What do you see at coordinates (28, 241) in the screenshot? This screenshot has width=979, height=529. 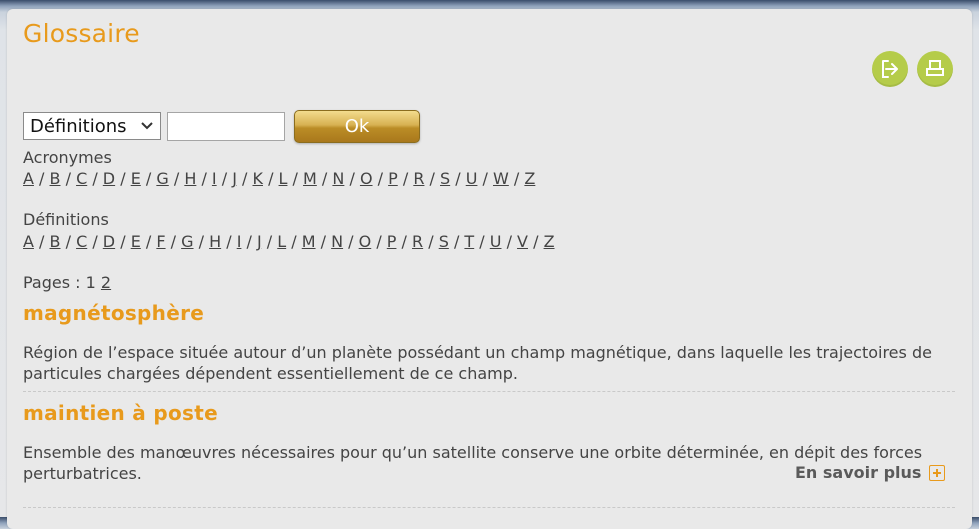 I see `definition-letter-a: A` at bounding box center [28, 241].